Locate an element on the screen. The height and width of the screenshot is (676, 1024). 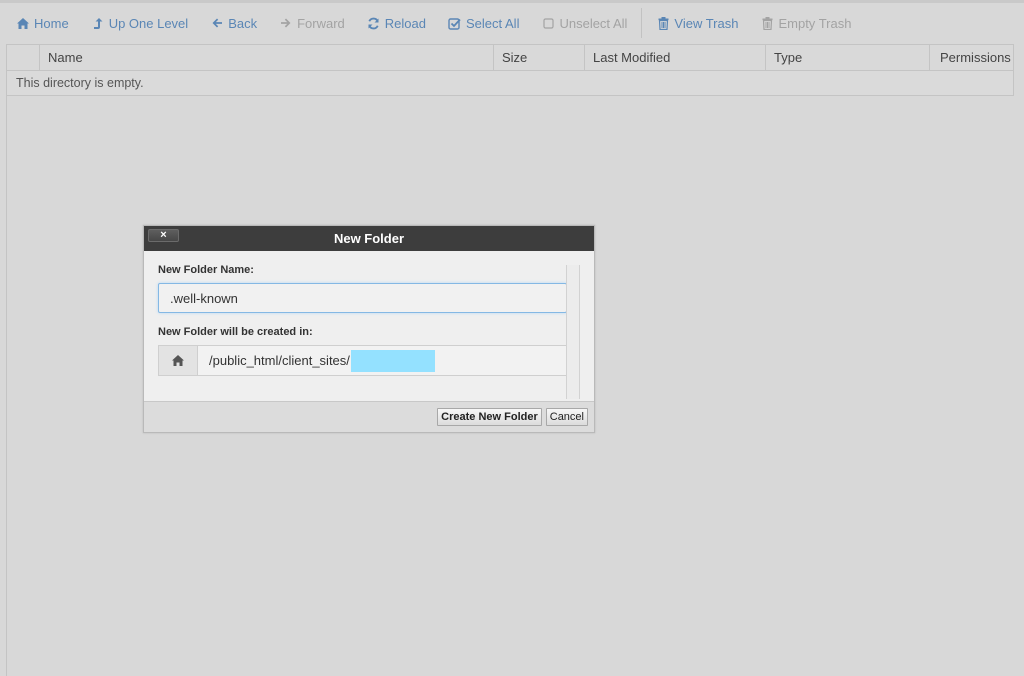
up-one-level-label: Up One Level is located at coordinates (148, 23).